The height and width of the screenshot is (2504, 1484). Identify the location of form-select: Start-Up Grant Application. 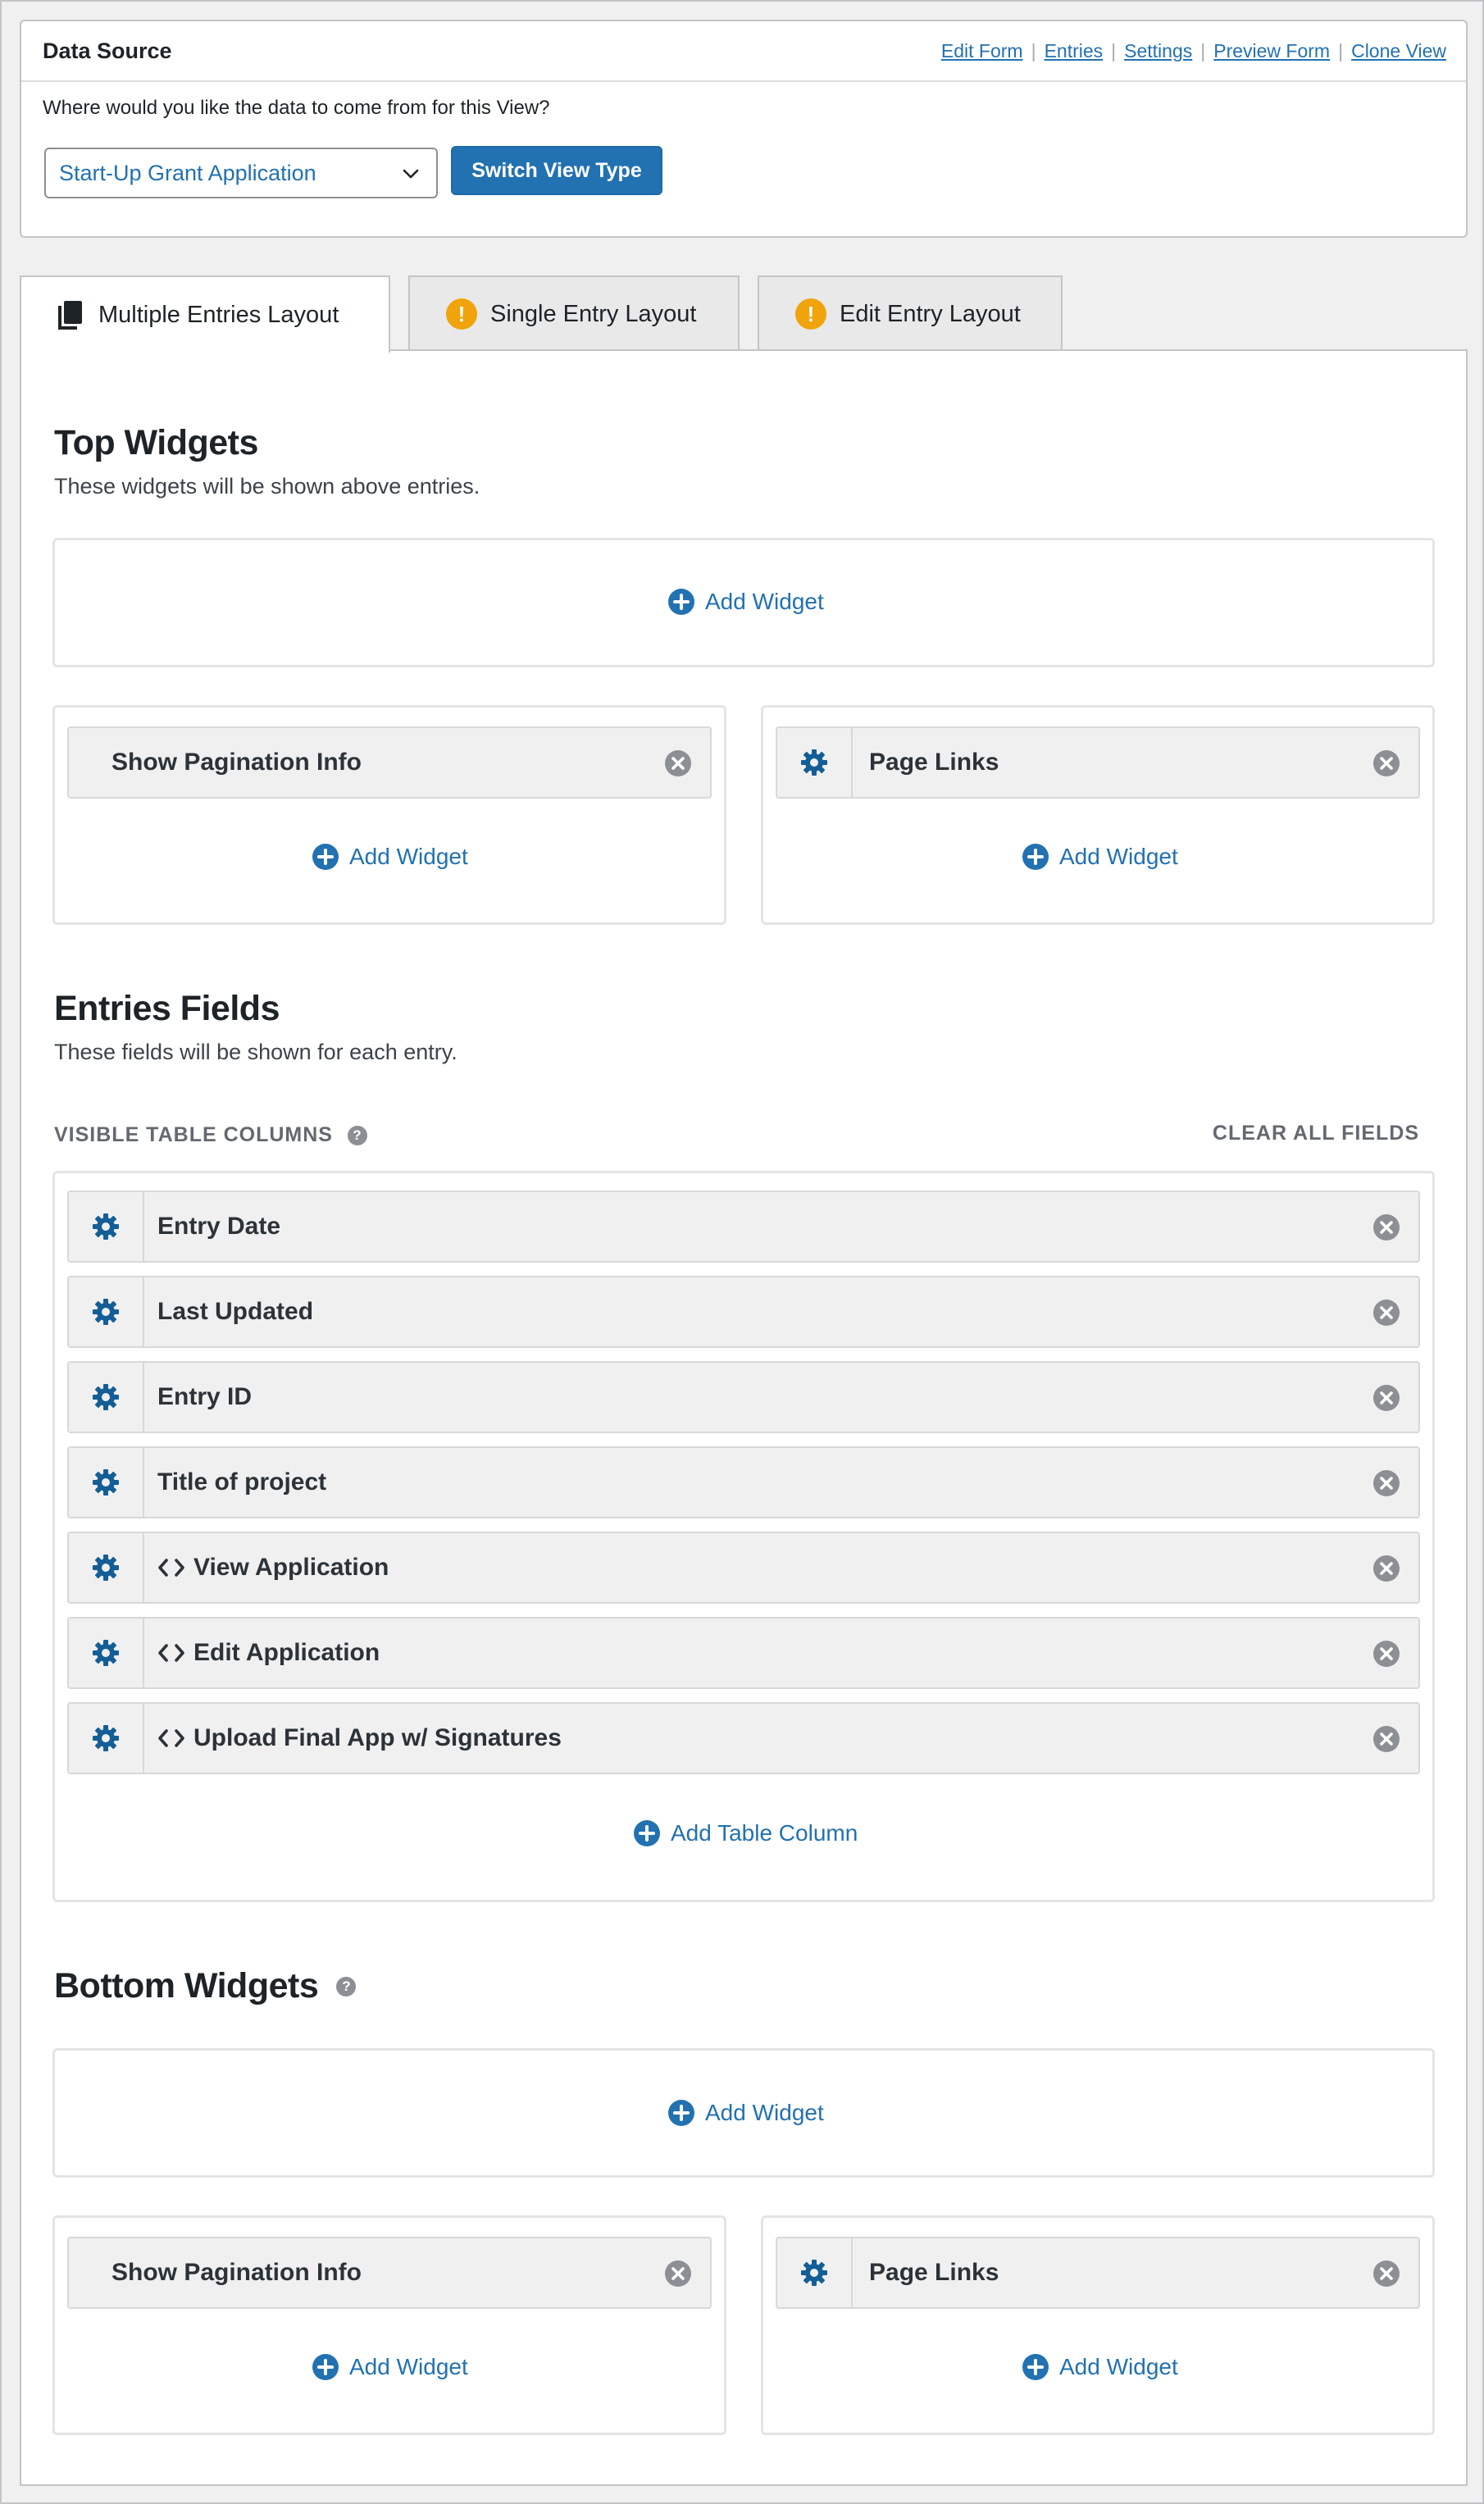
(241, 173).